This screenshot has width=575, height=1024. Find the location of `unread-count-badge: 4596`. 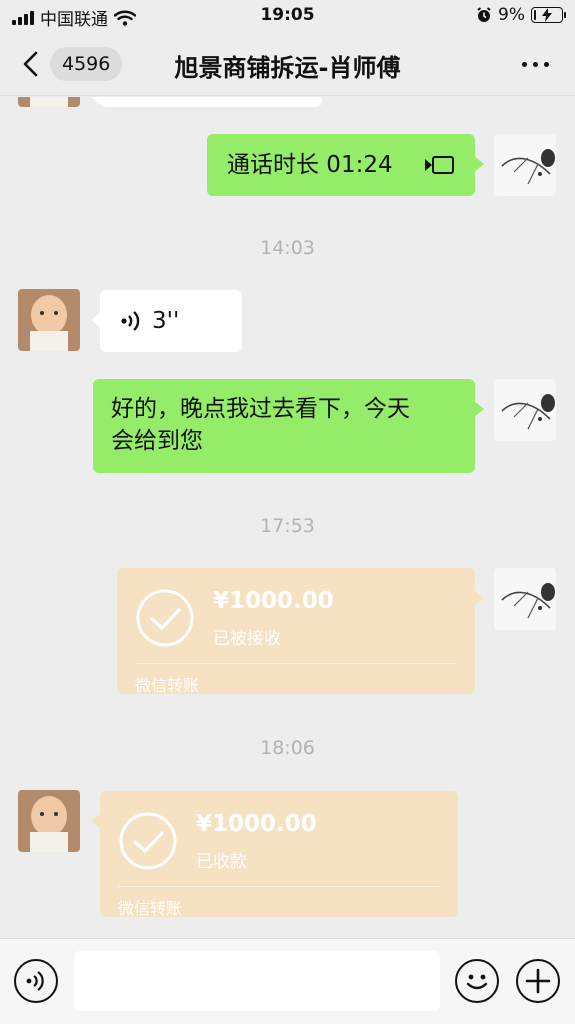

unread-count-badge: 4596 is located at coordinates (86, 64).